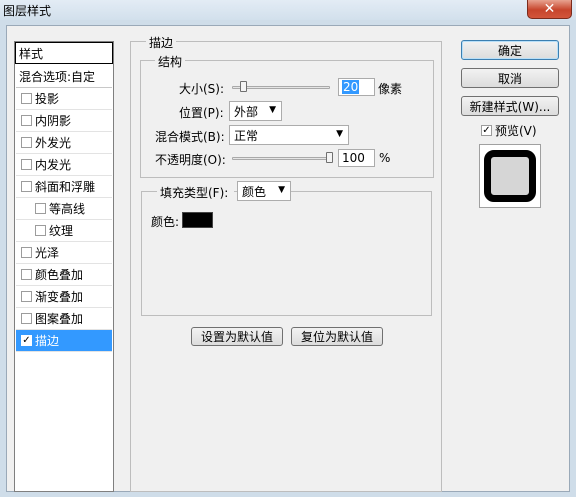 The image size is (576, 497). Describe the element at coordinates (59, 319) in the screenshot. I see `style-item-label: 图案叠加` at that location.